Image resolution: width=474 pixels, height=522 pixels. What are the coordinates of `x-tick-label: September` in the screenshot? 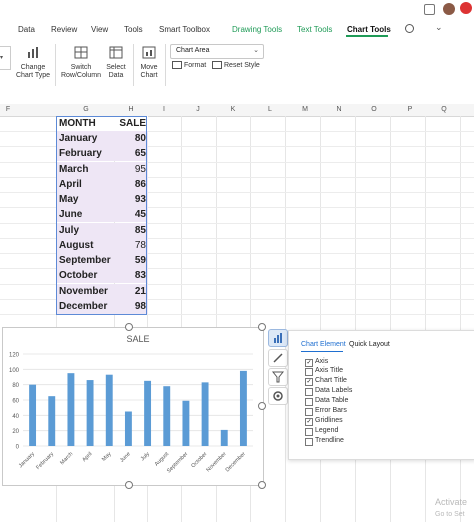 It's located at (177, 462).